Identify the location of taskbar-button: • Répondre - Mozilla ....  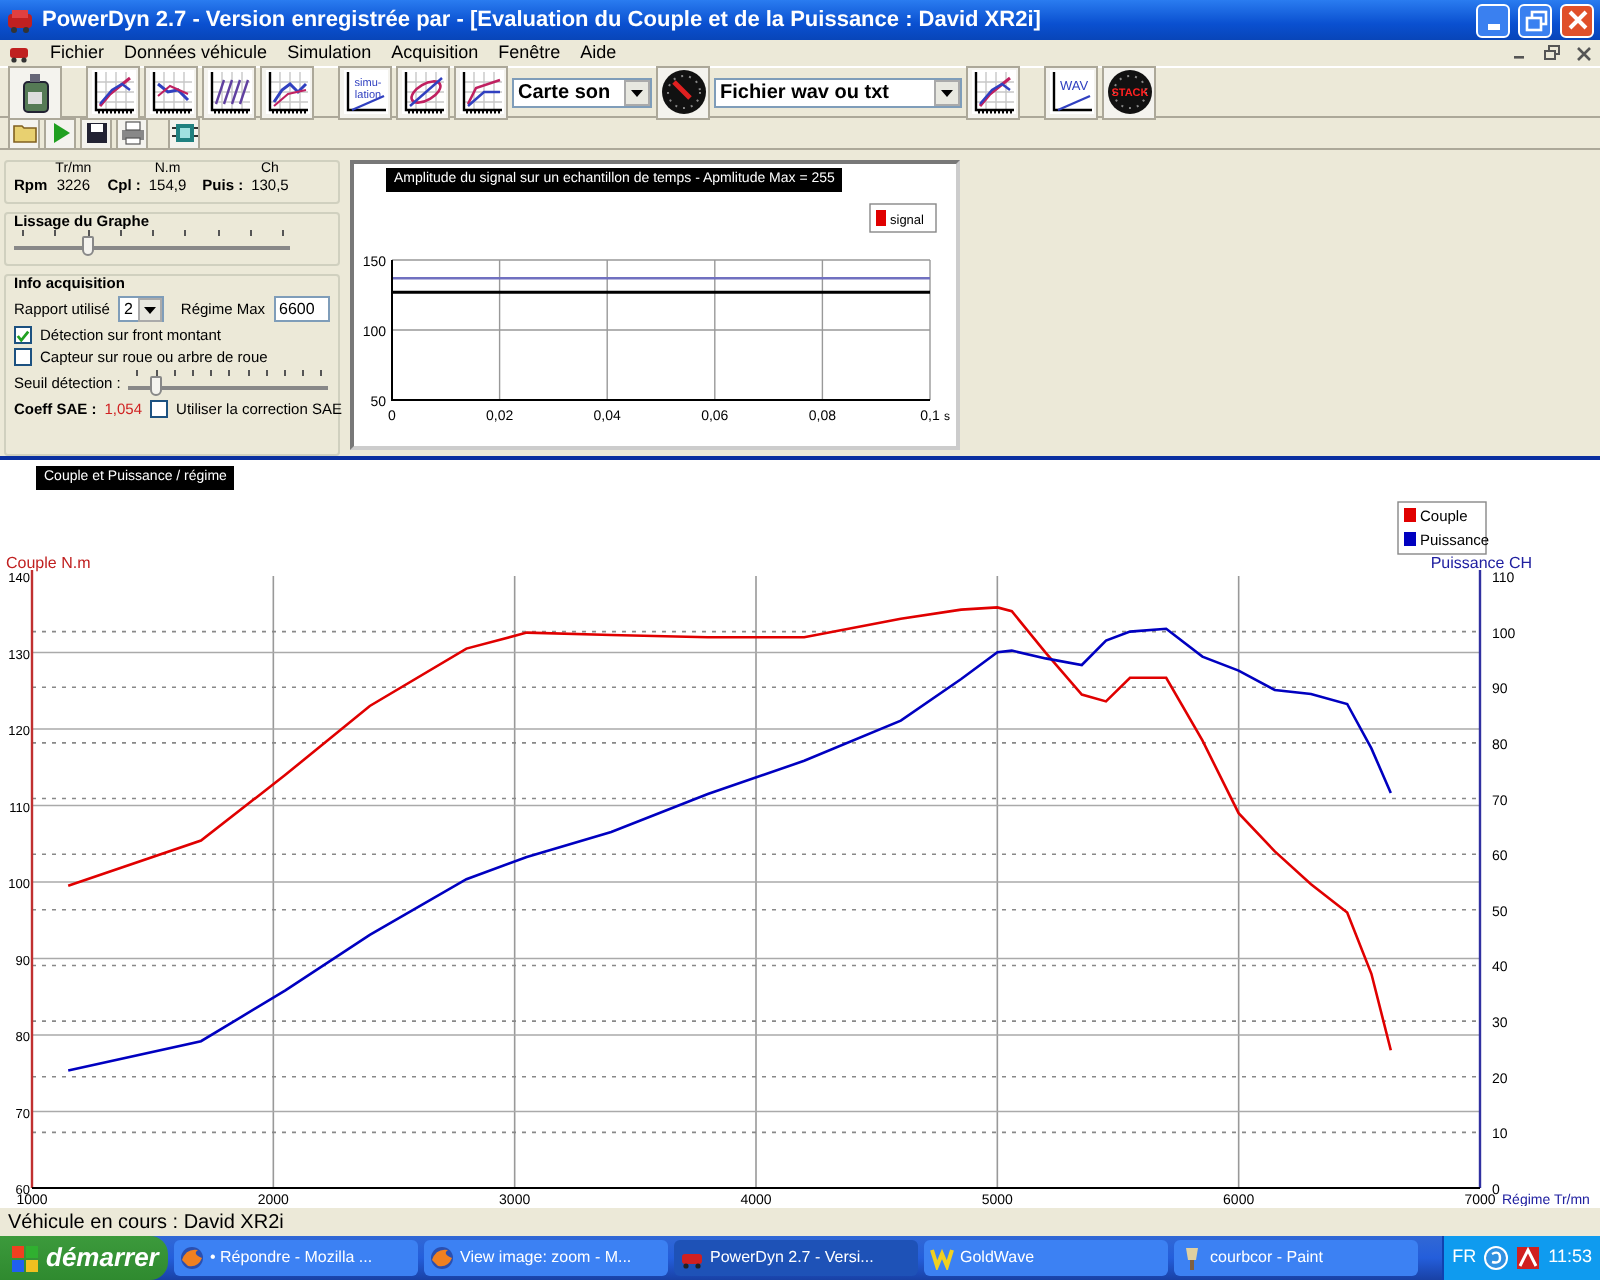
(296, 1258).